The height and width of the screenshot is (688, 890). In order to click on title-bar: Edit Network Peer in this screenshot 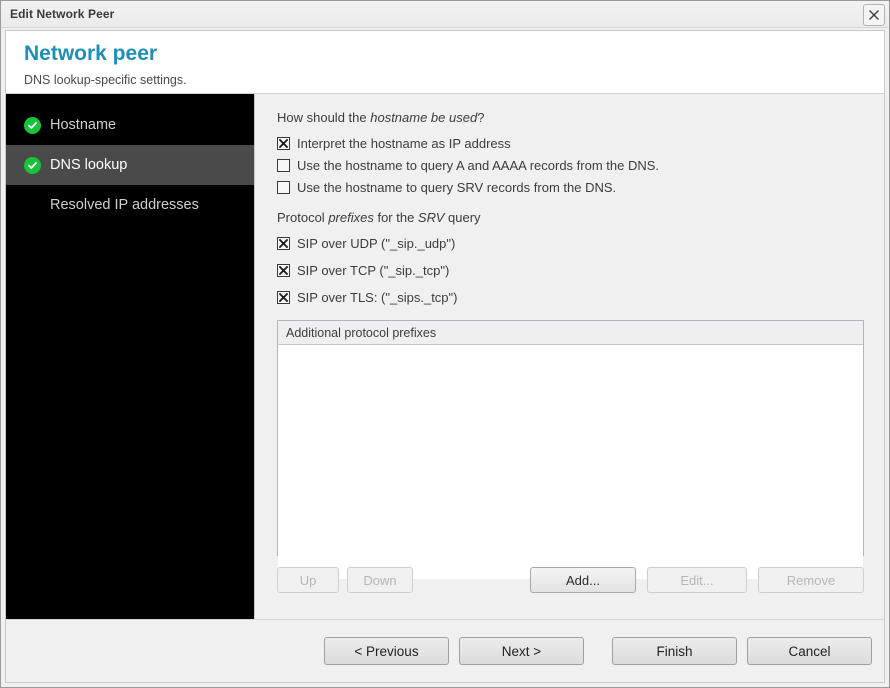, I will do `click(445, 14)`.